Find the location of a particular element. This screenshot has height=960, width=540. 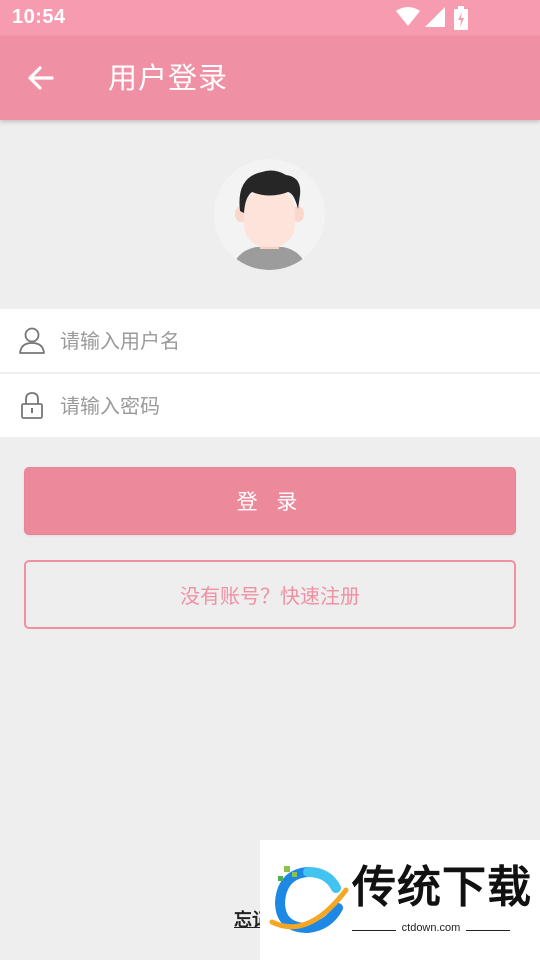

signal-icon is located at coordinates (435, 17).